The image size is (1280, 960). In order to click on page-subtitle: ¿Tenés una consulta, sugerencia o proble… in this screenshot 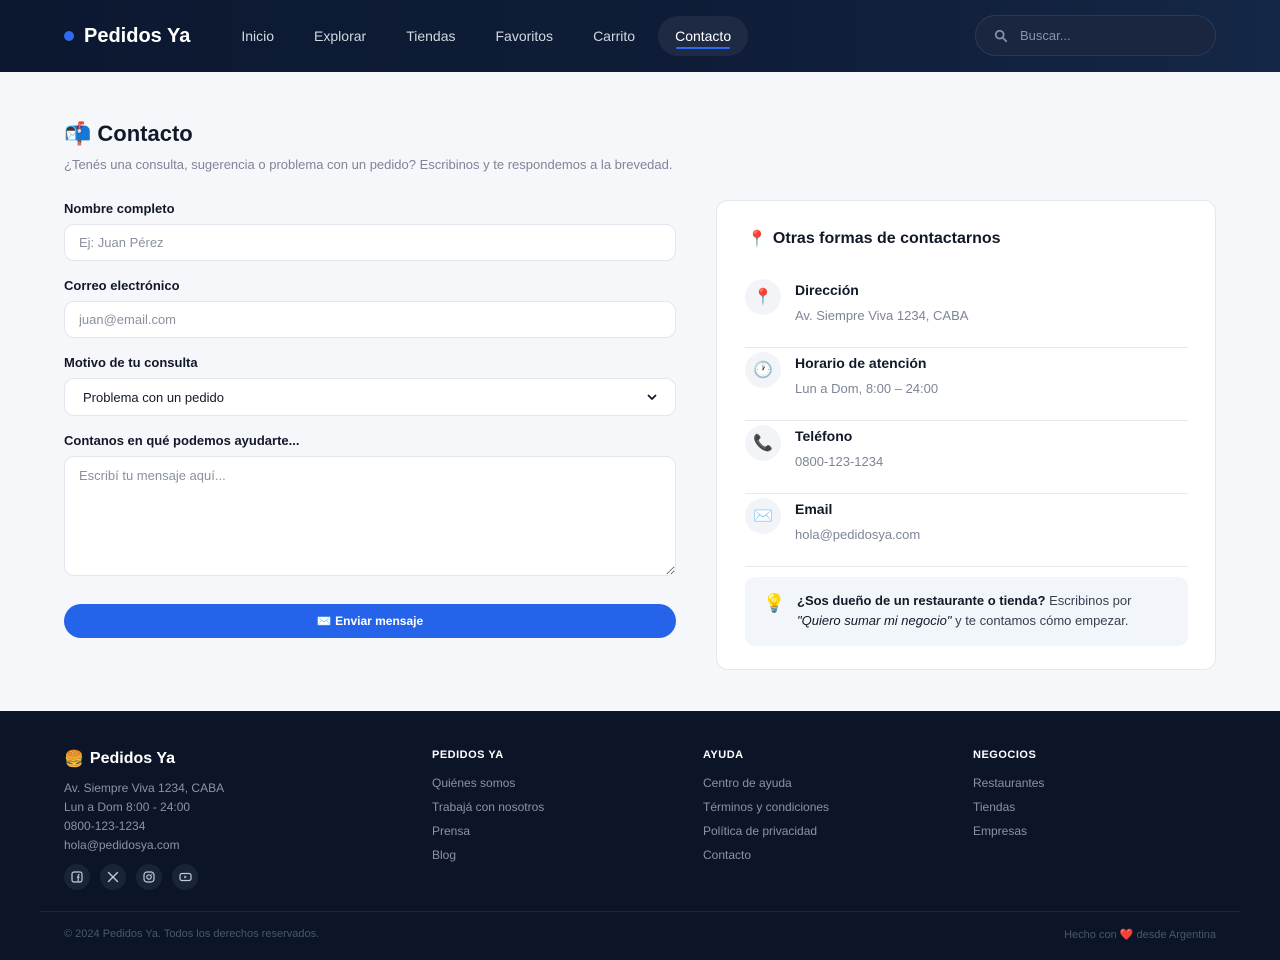, I will do `click(368, 164)`.